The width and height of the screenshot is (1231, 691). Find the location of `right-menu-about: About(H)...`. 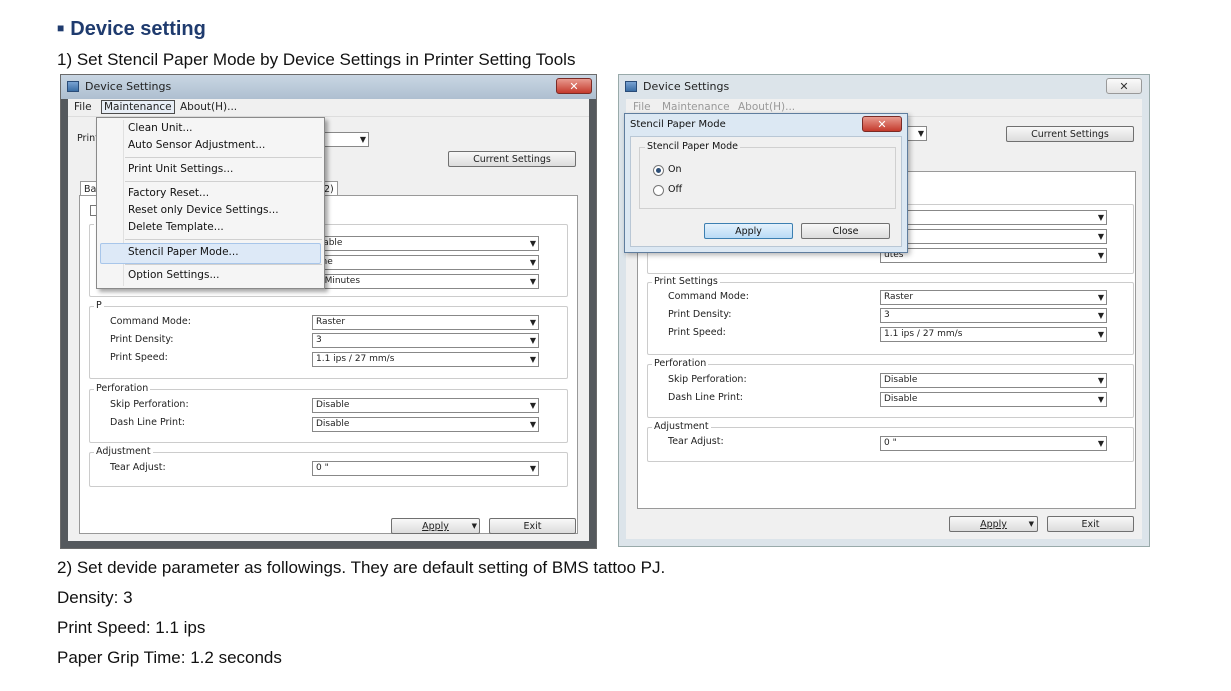

right-menu-about: About(H)... is located at coordinates (766, 107).